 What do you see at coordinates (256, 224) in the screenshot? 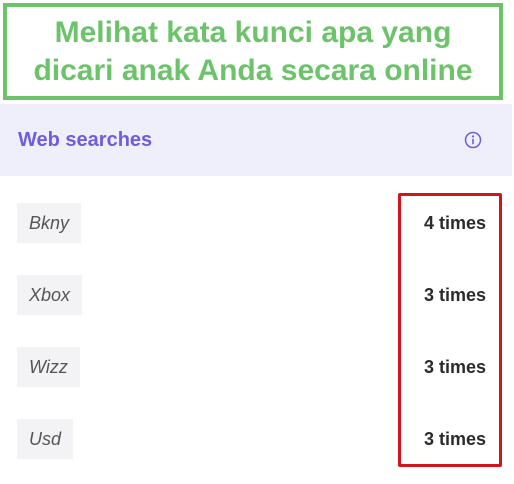
I see `search-row: Bkny 4 times` at bounding box center [256, 224].